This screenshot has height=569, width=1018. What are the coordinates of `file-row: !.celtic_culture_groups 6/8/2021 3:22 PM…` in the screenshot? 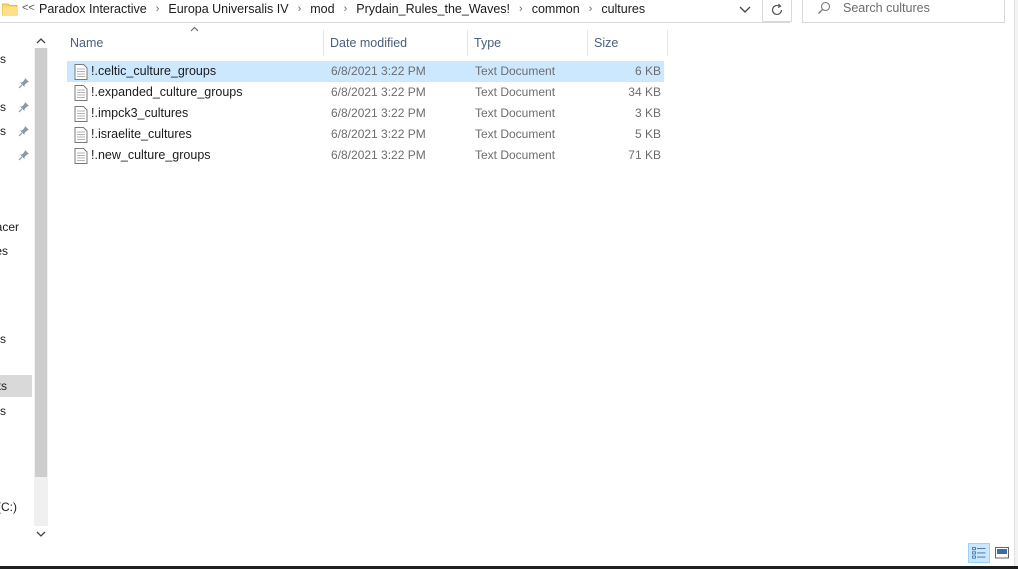 It's located at (365, 71).